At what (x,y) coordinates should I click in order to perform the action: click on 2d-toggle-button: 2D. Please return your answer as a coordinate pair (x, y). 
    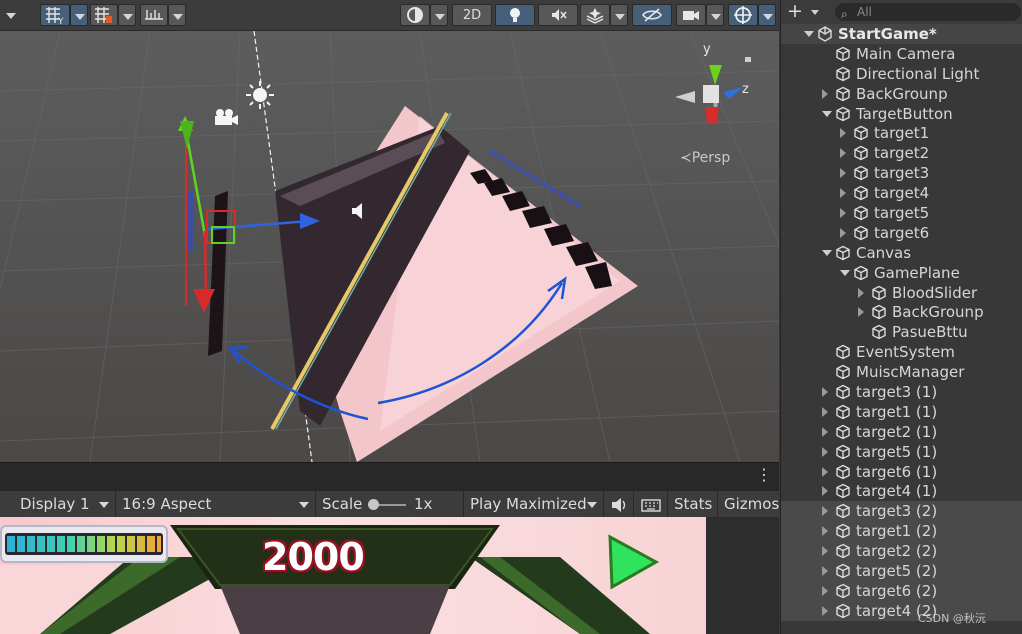
    Looking at the image, I should click on (472, 15).